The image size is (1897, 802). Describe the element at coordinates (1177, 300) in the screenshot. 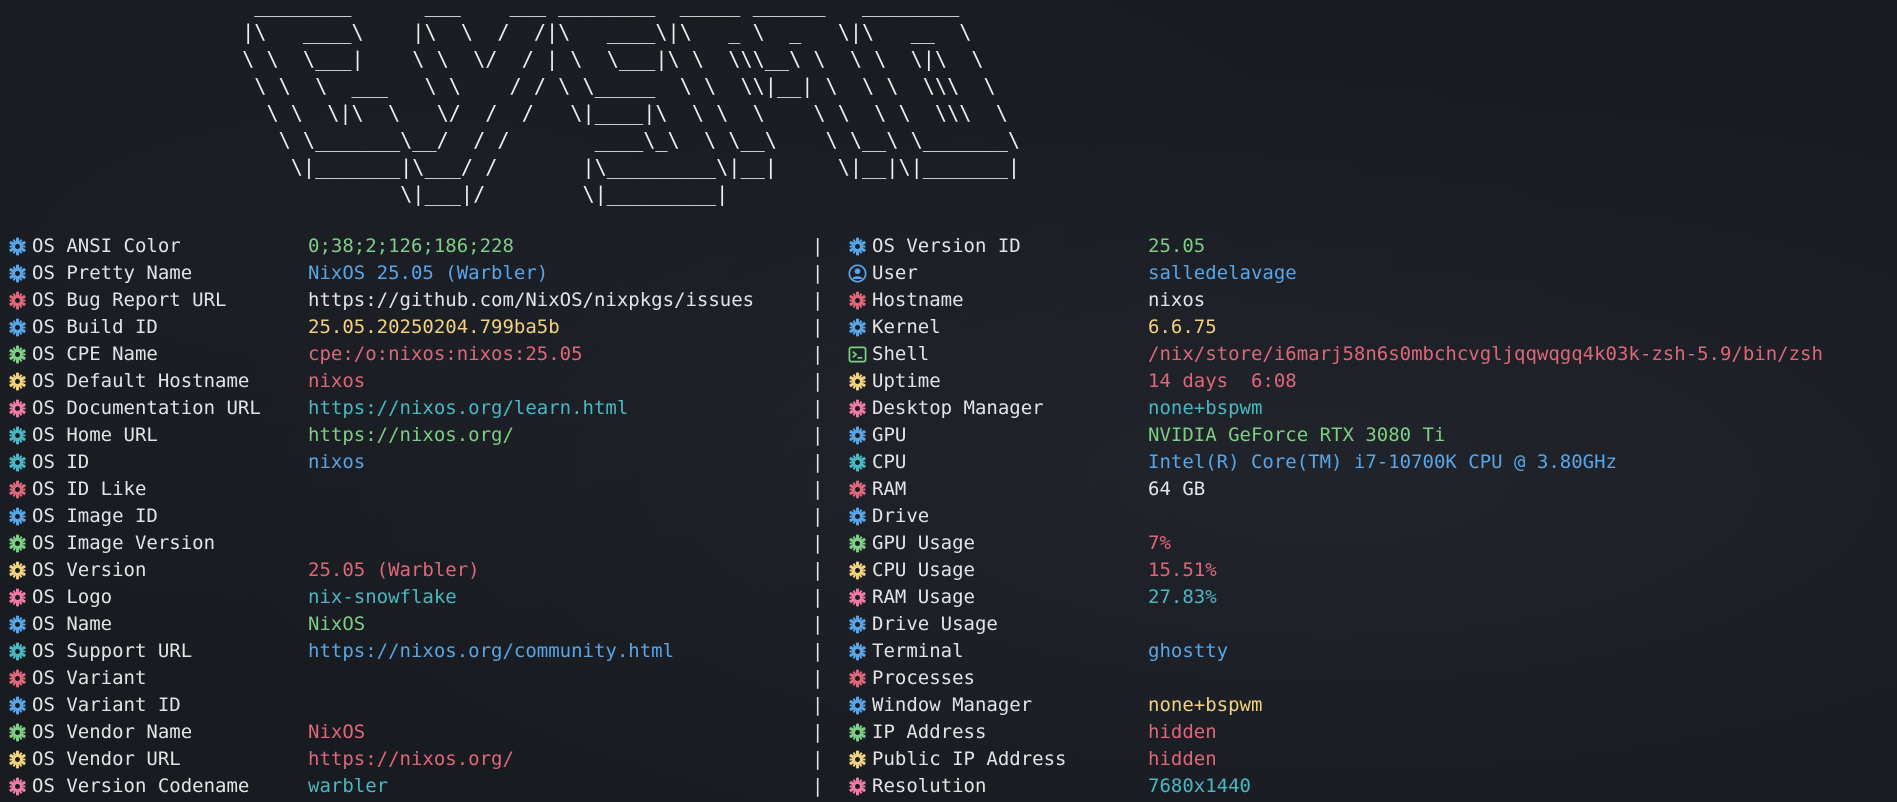

I see `info-value: nixos` at that location.